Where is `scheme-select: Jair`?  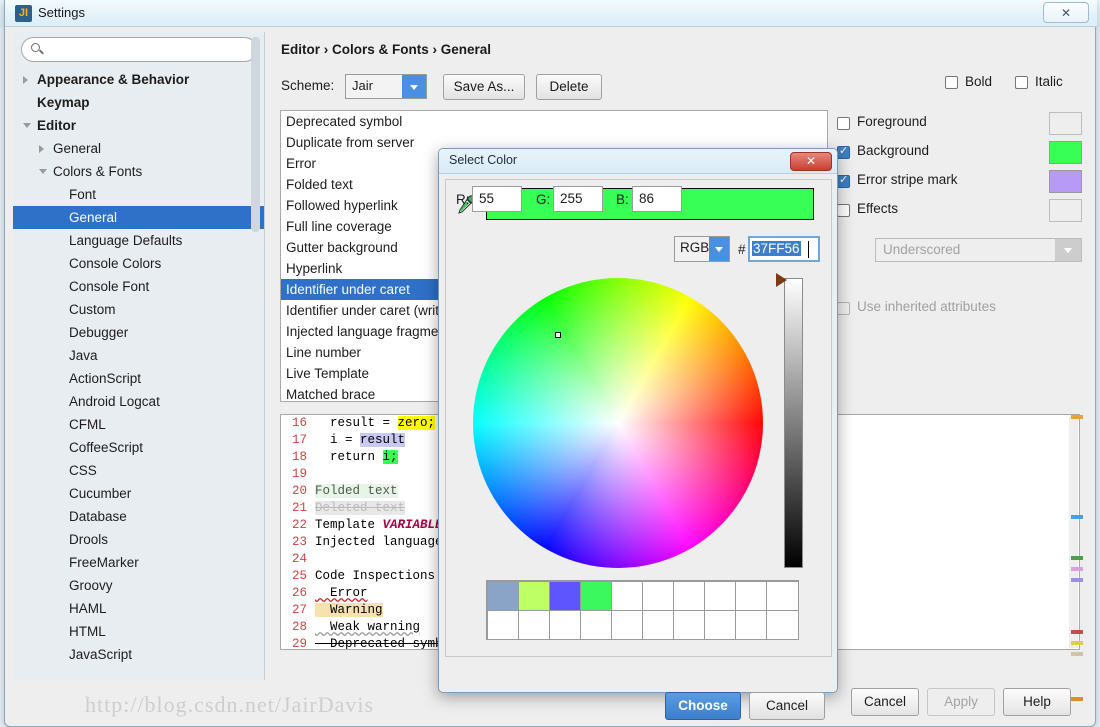 scheme-select: Jair is located at coordinates (386, 86).